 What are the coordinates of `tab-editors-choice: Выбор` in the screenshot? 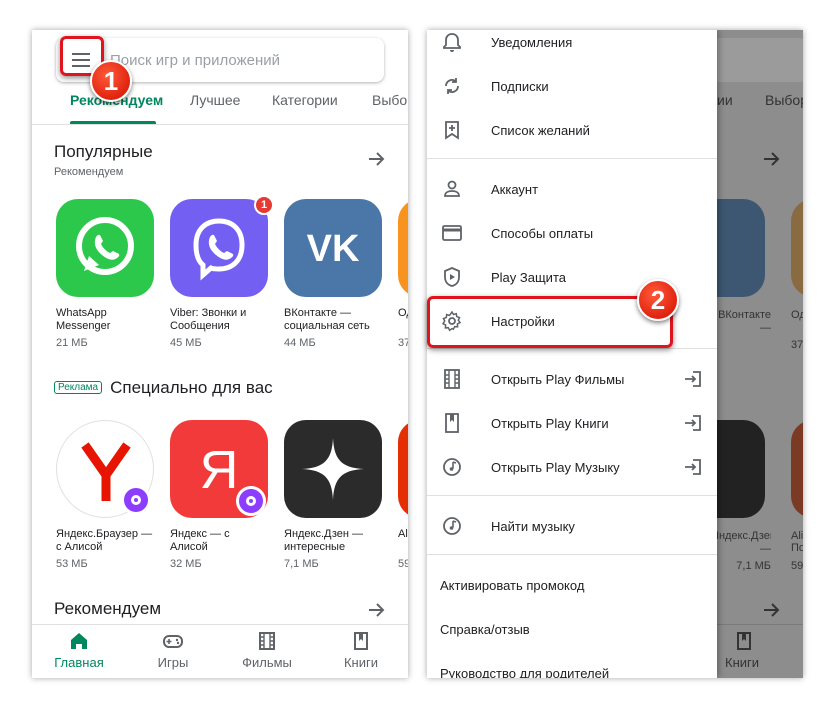 It's located at (390, 100).